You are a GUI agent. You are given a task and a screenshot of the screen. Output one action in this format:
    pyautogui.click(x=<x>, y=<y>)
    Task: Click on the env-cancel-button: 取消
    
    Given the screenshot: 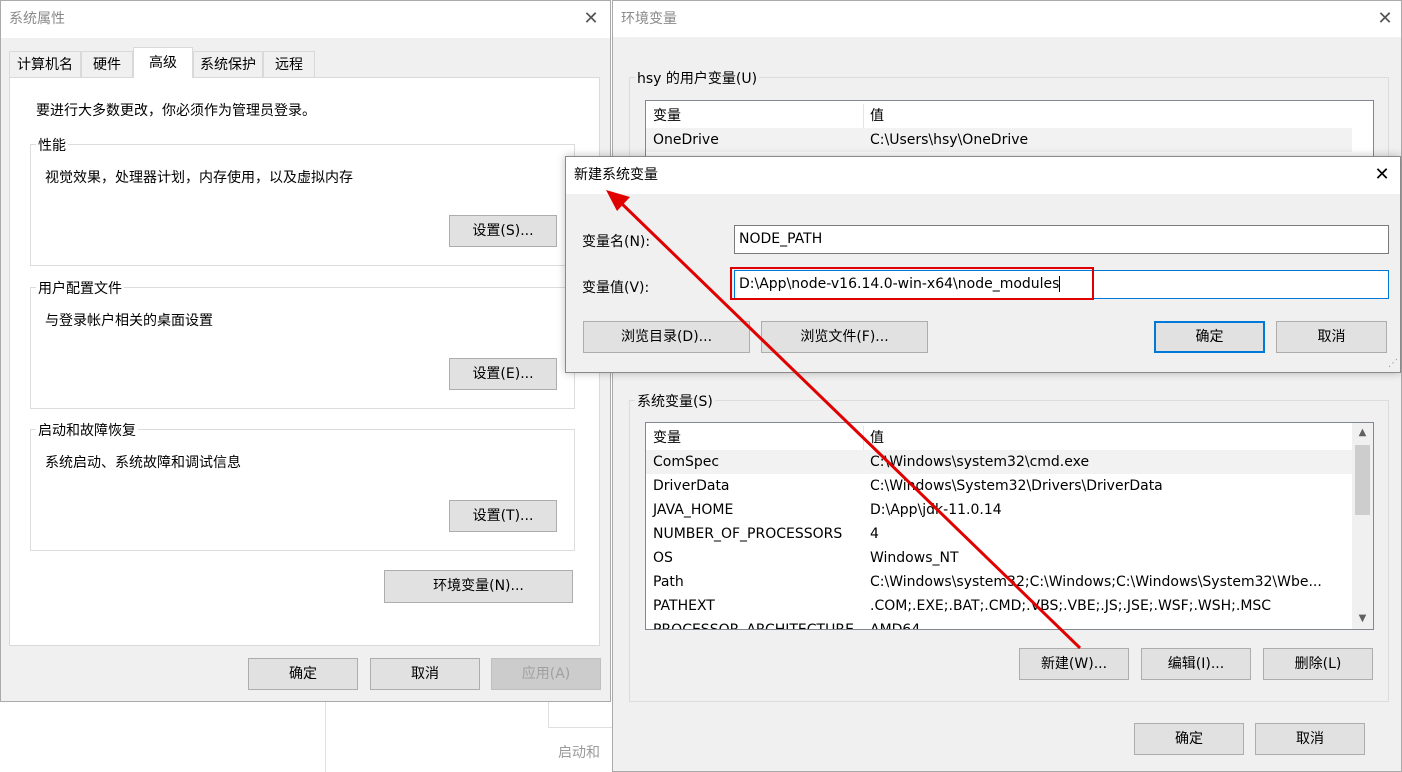 What is the action you would take?
    pyautogui.click(x=1310, y=739)
    